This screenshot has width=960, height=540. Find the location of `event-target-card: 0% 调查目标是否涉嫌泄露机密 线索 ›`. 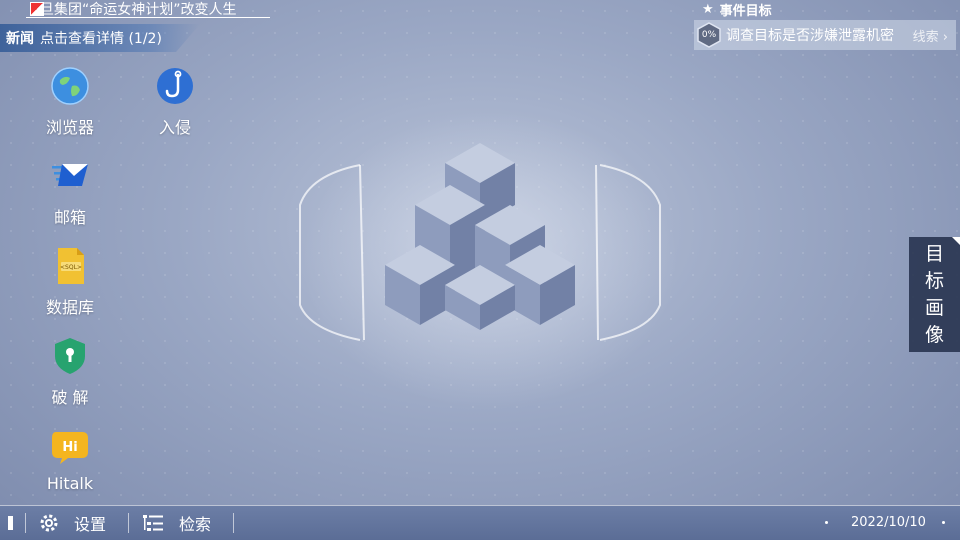

event-target-card: 0% 调查目标是否涉嫌泄露机密 线索 › is located at coordinates (825, 35).